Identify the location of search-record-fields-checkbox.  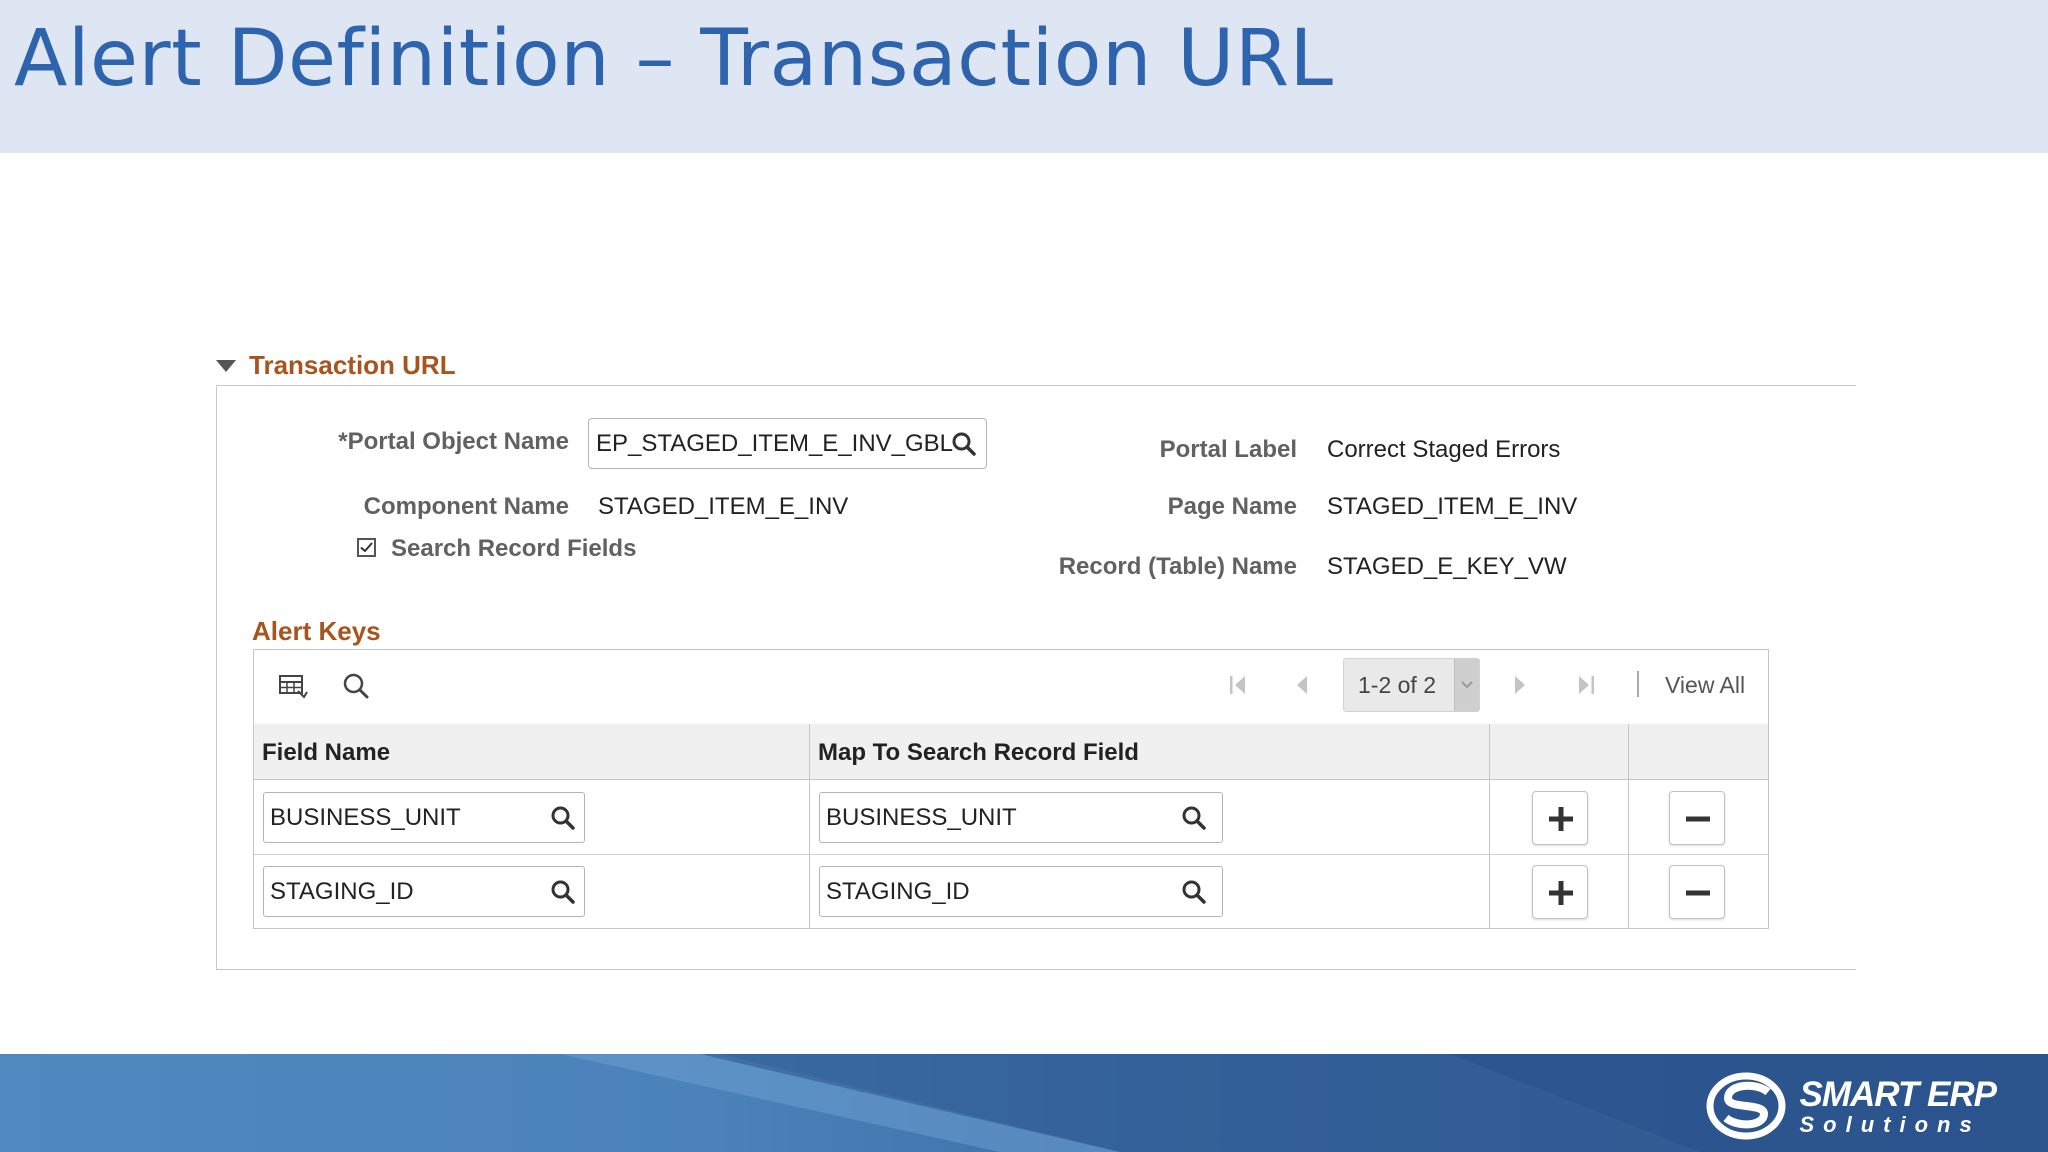
(366, 547).